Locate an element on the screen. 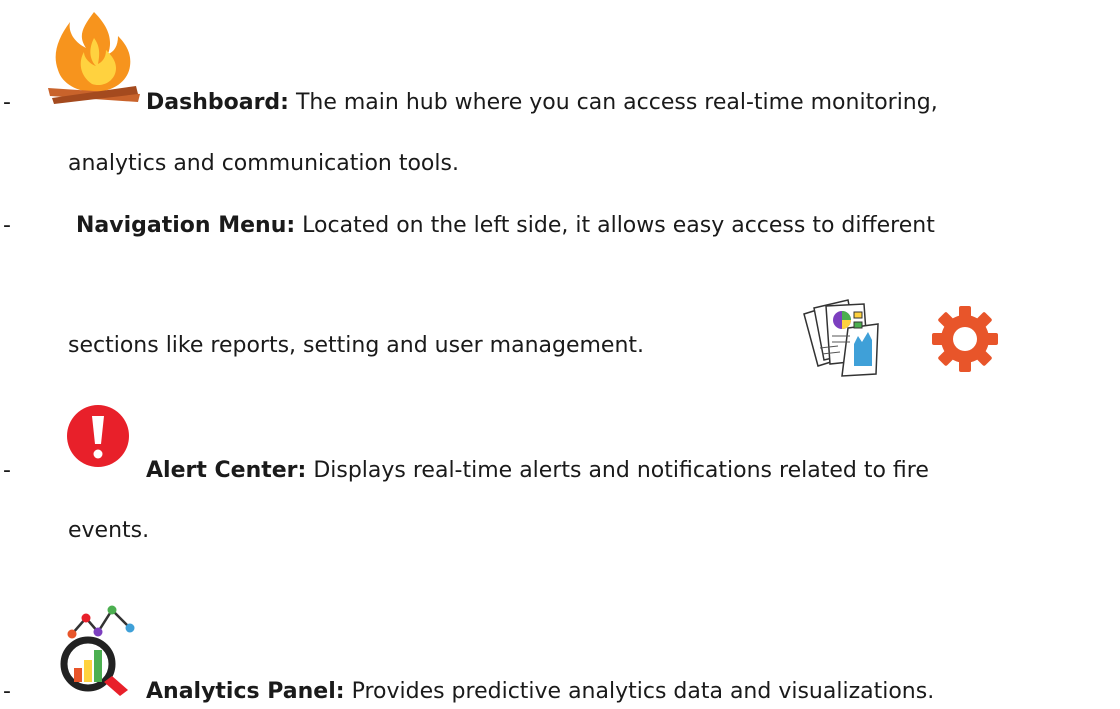  alert-center-term: Alert Center: is located at coordinates (226, 470).